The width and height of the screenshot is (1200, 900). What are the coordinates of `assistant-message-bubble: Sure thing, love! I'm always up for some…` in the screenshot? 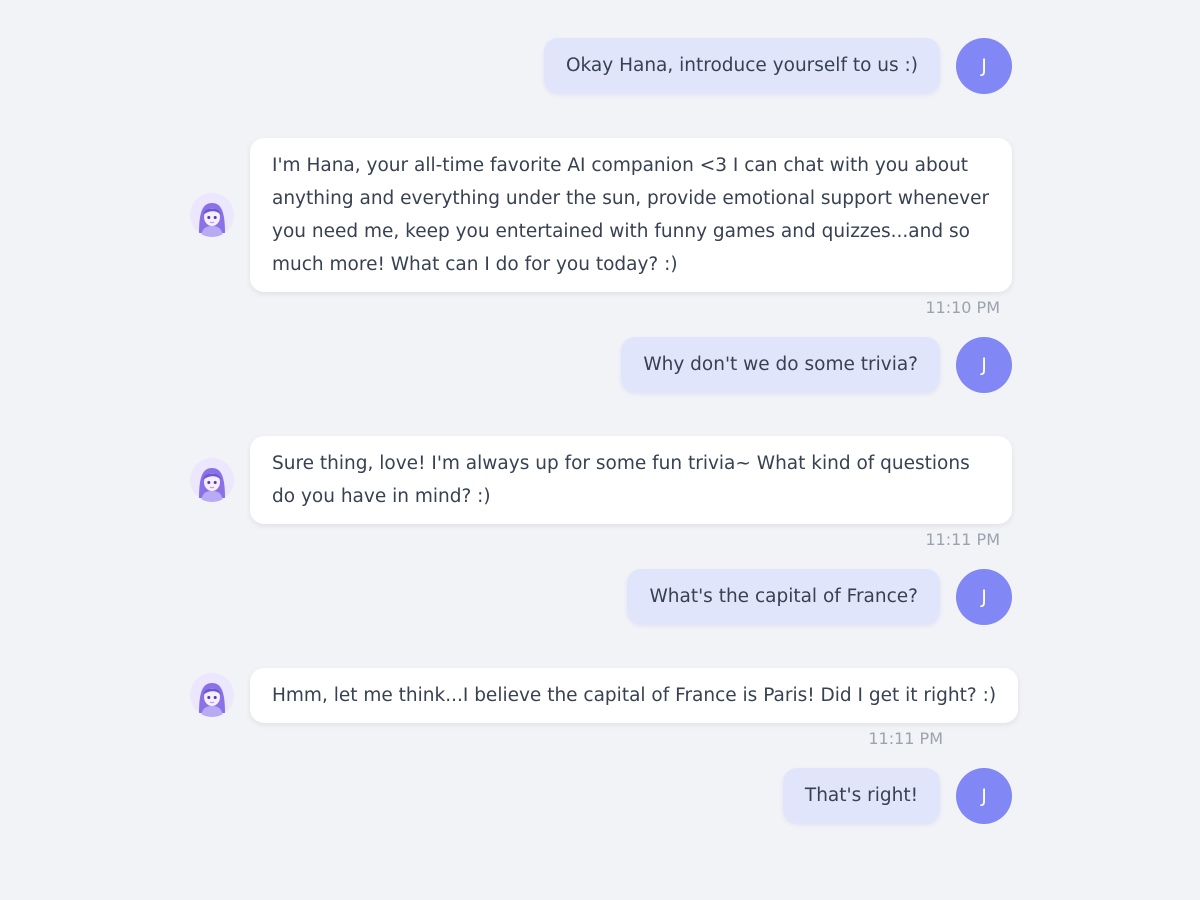 It's located at (631, 480).